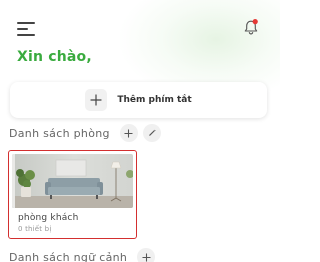  What do you see at coordinates (48, 218) in the screenshot?
I see `room-name: phòng khách` at bounding box center [48, 218].